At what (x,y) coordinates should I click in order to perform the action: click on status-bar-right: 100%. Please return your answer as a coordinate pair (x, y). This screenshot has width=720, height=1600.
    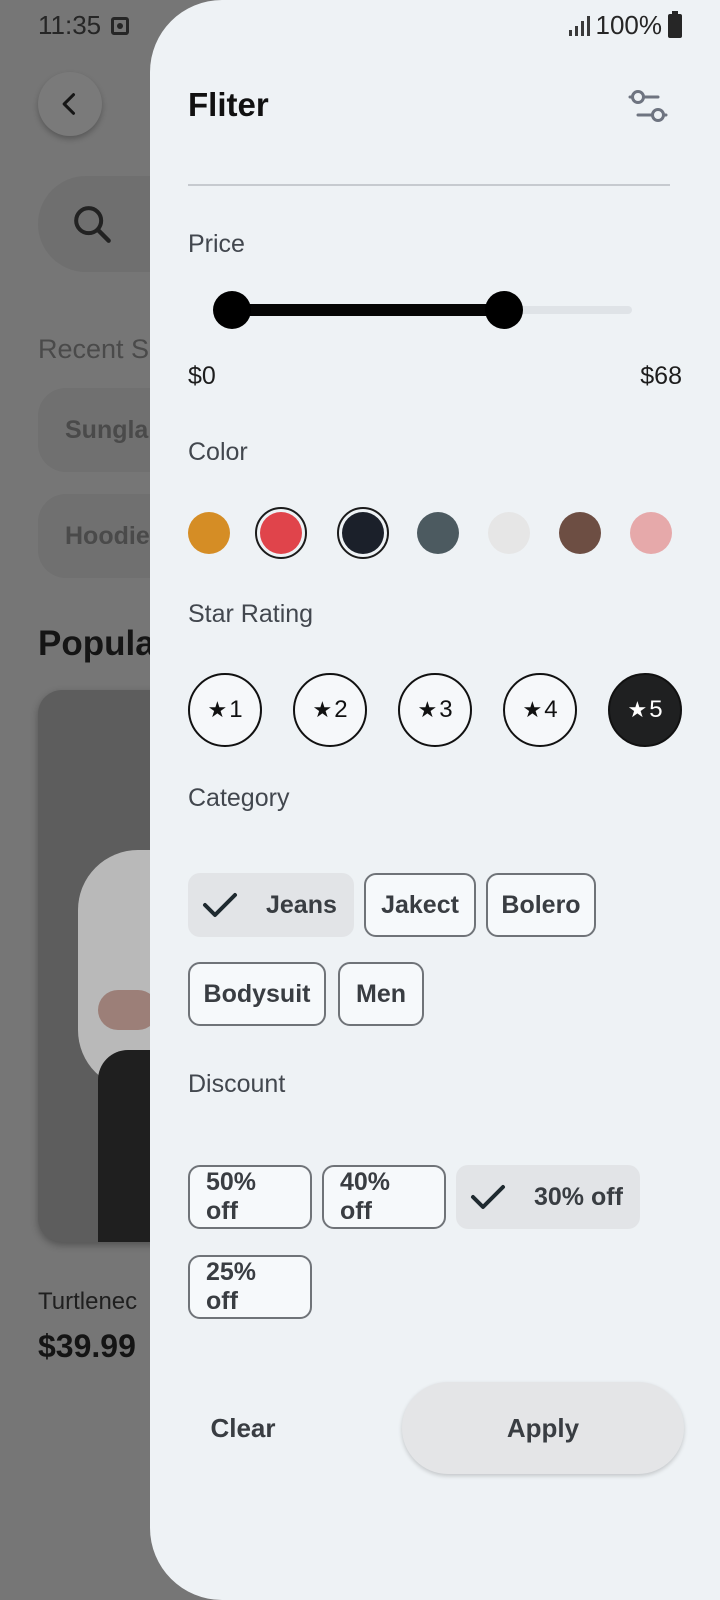
    Looking at the image, I should click on (625, 25).